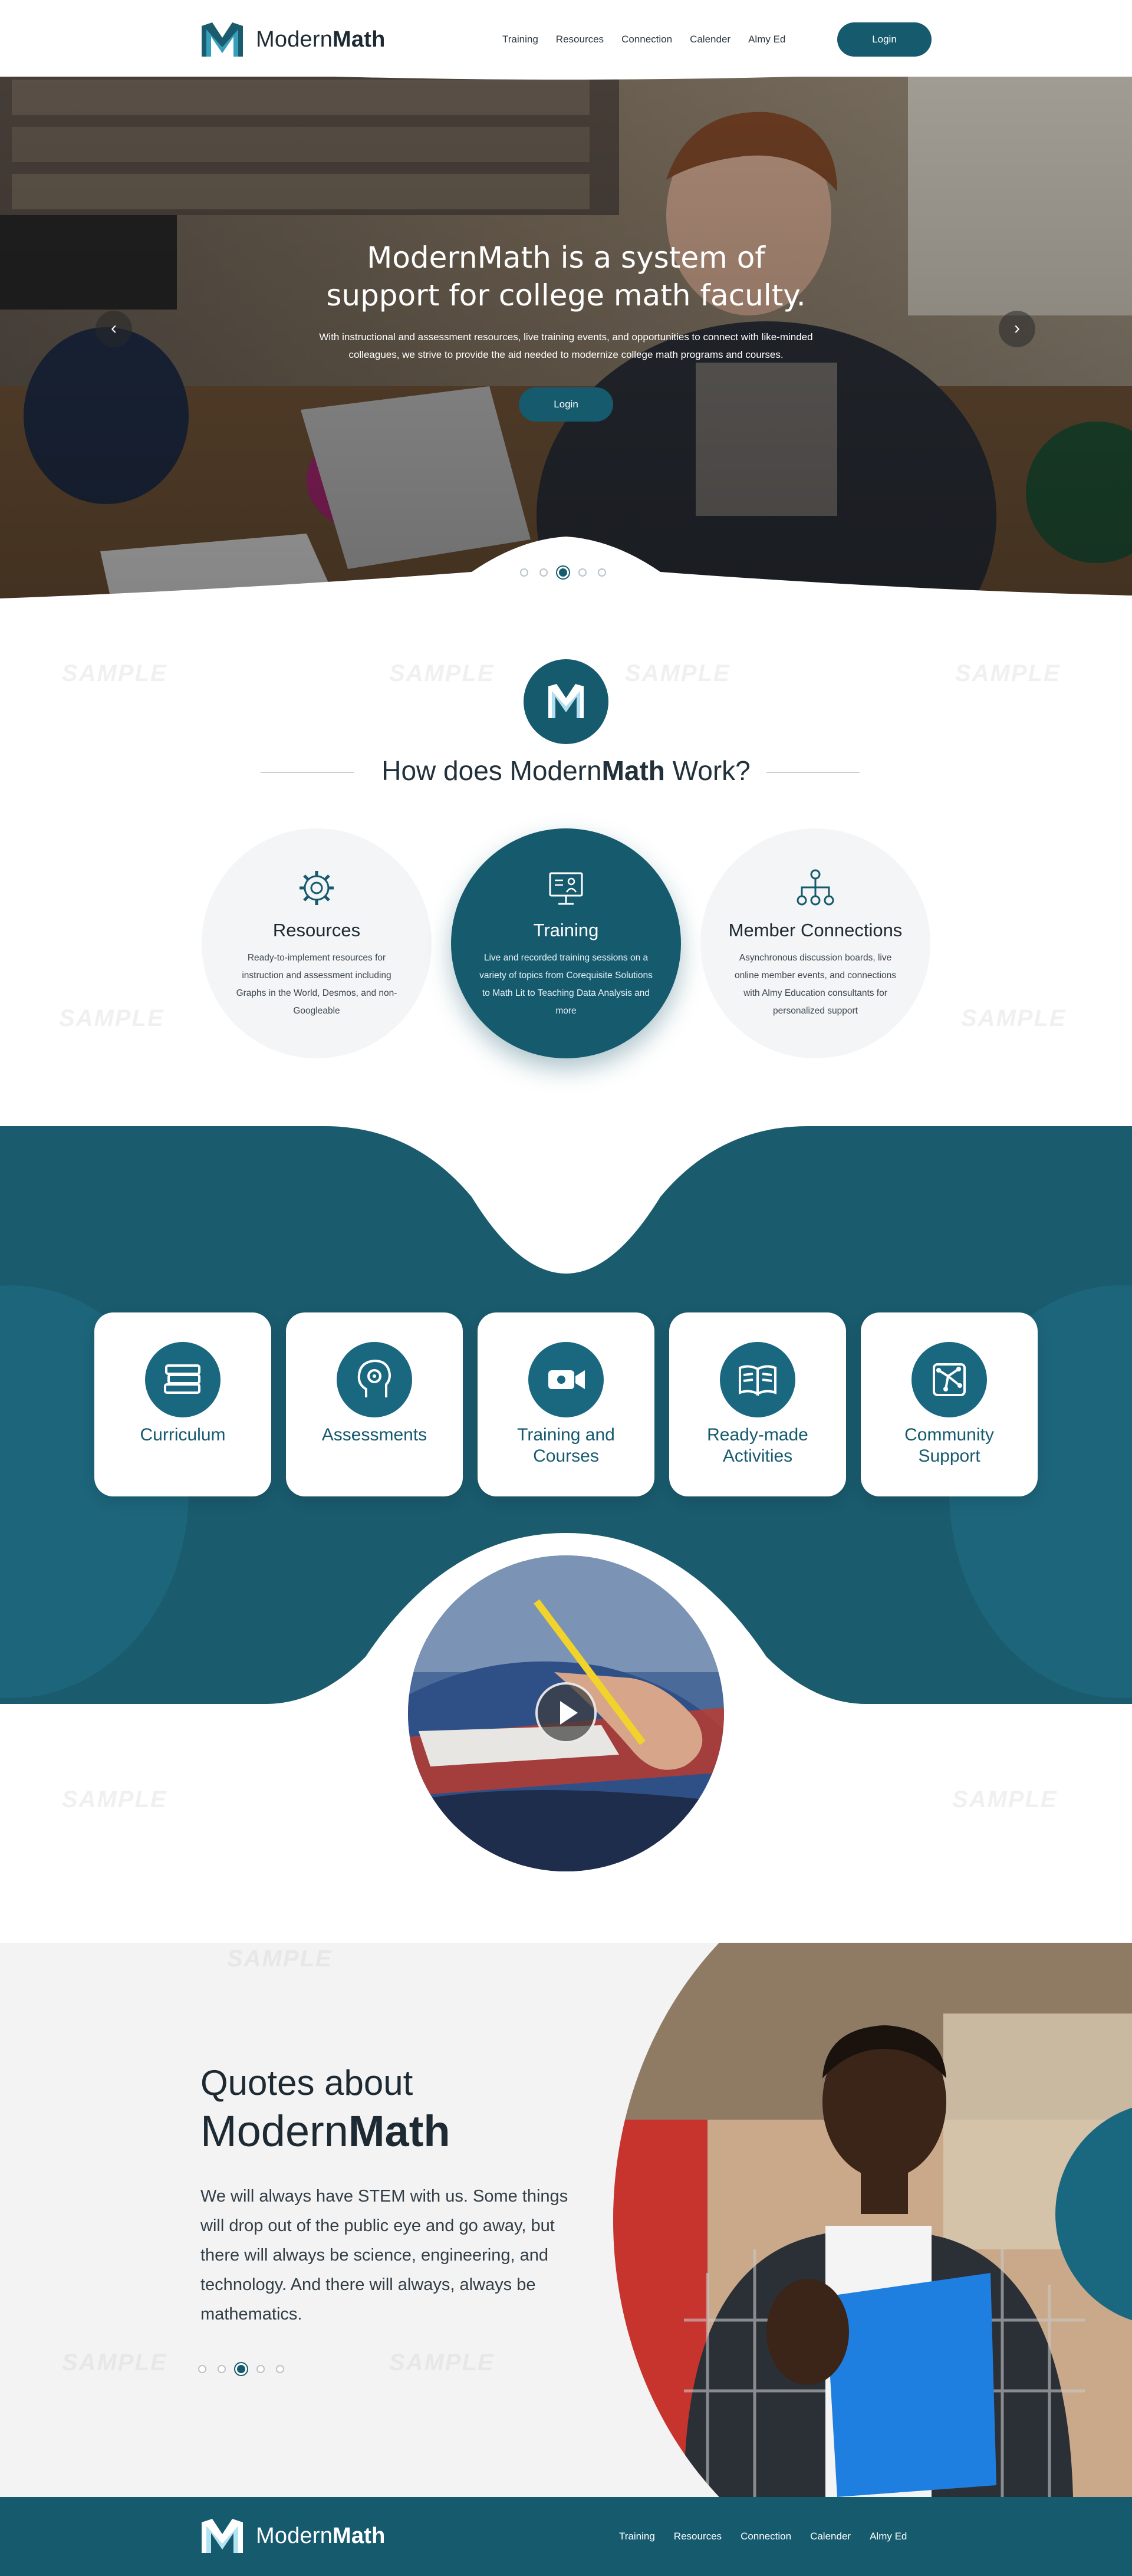  I want to click on footer-nav-resources: Resources, so click(698, 2536).